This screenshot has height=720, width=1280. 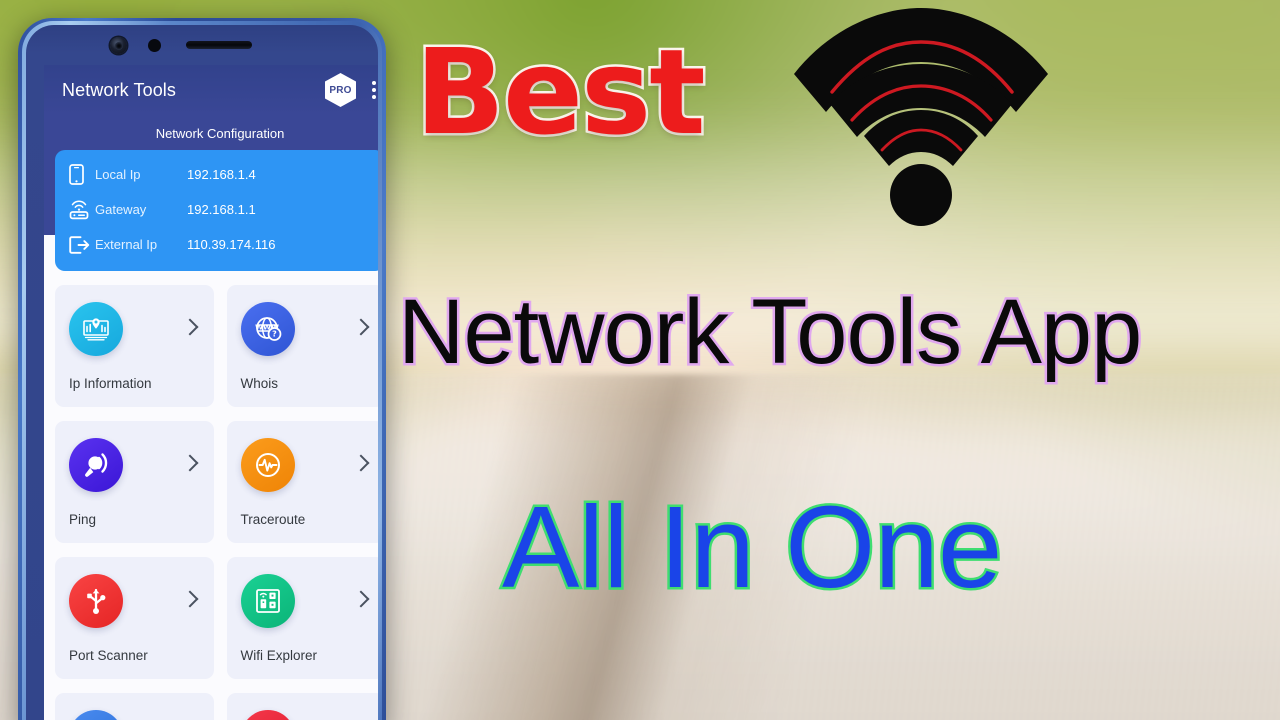 What do you see at coordinates (302, 618) in the screenshot?
I see `tool-card-wifi-explorer: Wifi Explorer` at bounding box center [302, 618].